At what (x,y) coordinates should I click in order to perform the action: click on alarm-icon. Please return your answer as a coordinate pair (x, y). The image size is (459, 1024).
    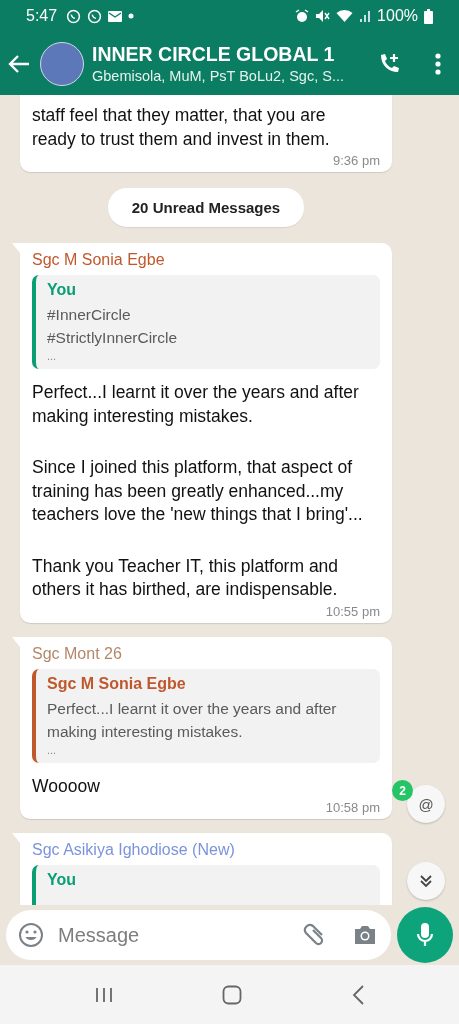
    Looking at the image, I should click on (302, 16).